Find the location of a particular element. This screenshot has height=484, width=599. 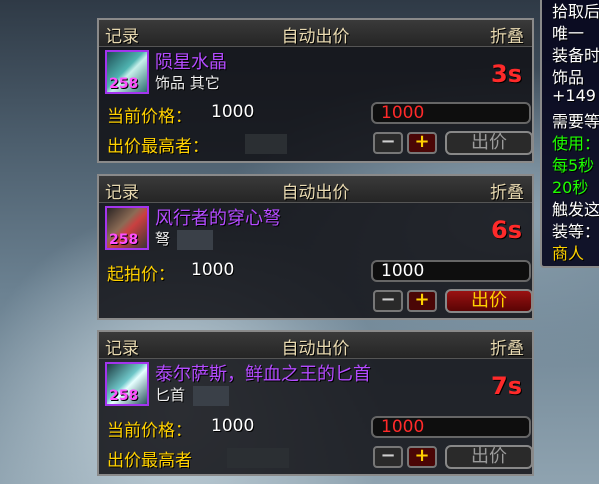

item-type: 弩 is located at coordinates (163, 239).